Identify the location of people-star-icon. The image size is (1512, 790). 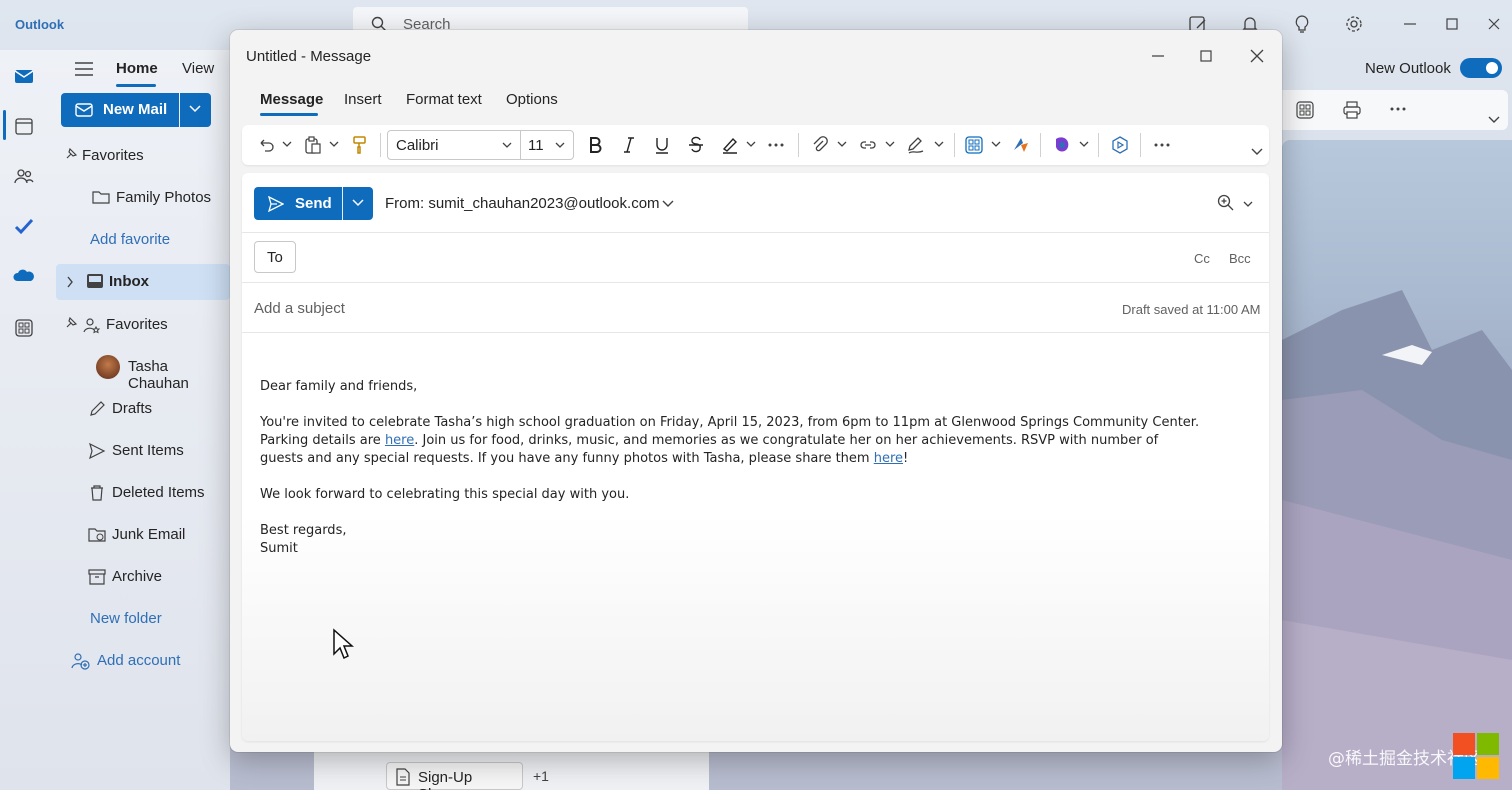
(91, 326).